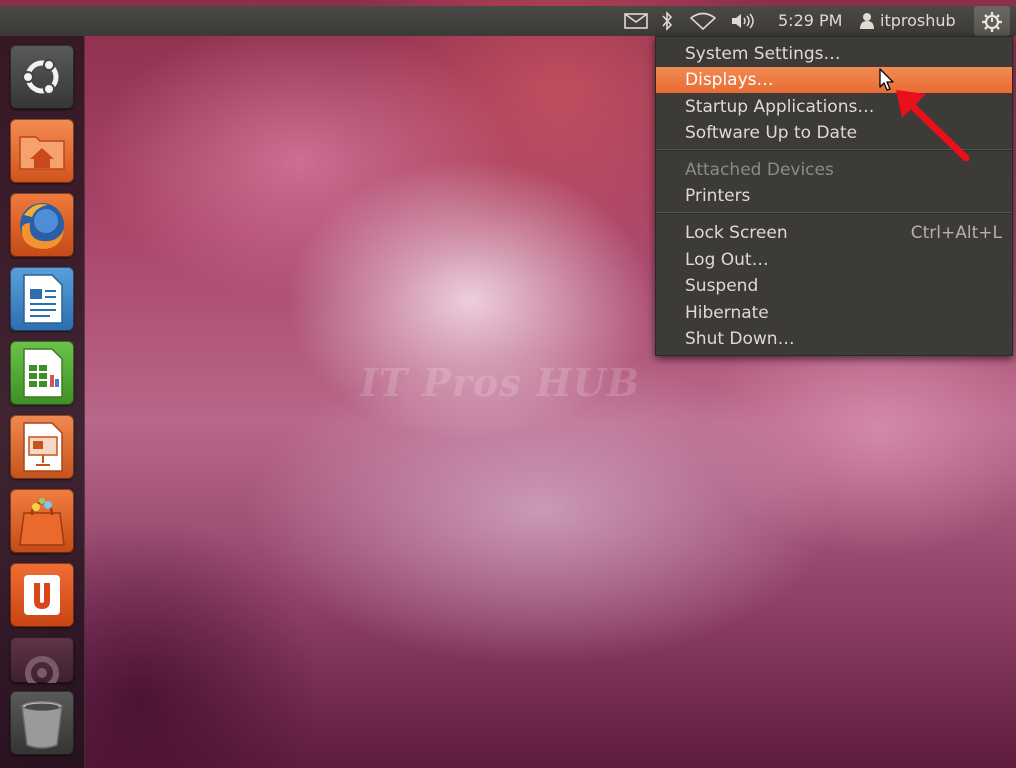 The width and height of the screenshot is (1016, 768). I want to click on menu-item-suspend: Suspend, so click(834, 286).